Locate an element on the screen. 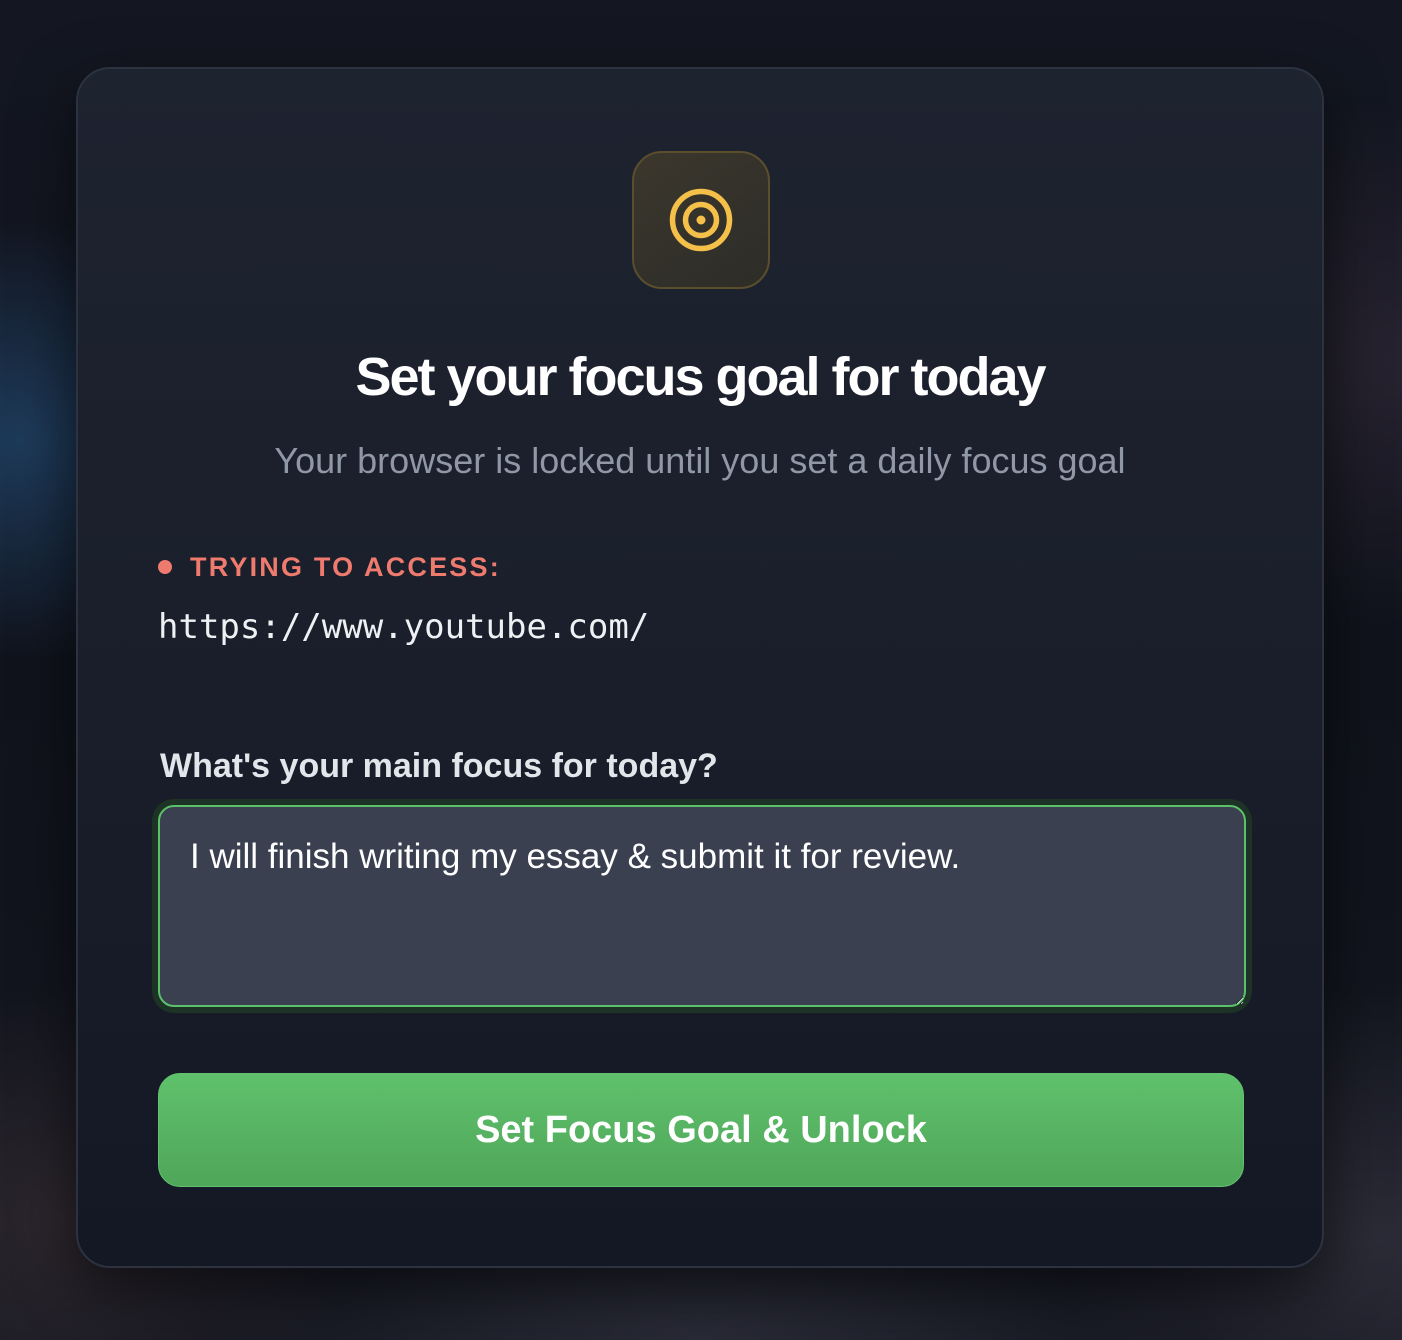 The height and width of the screenshot is (1340, 1402). access-label-text: TRYING TO ACCESS: is located at coordinates (345, 567).